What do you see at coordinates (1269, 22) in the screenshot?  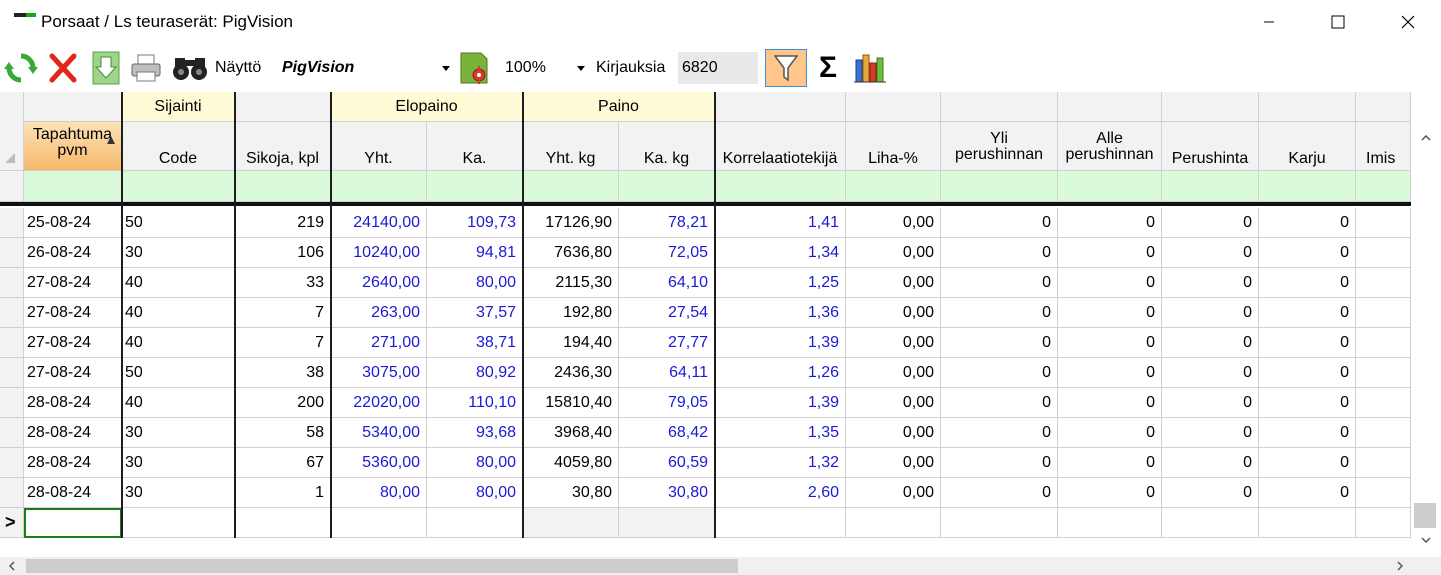 I see `minimize-button` at bounding box center [1269, 22].